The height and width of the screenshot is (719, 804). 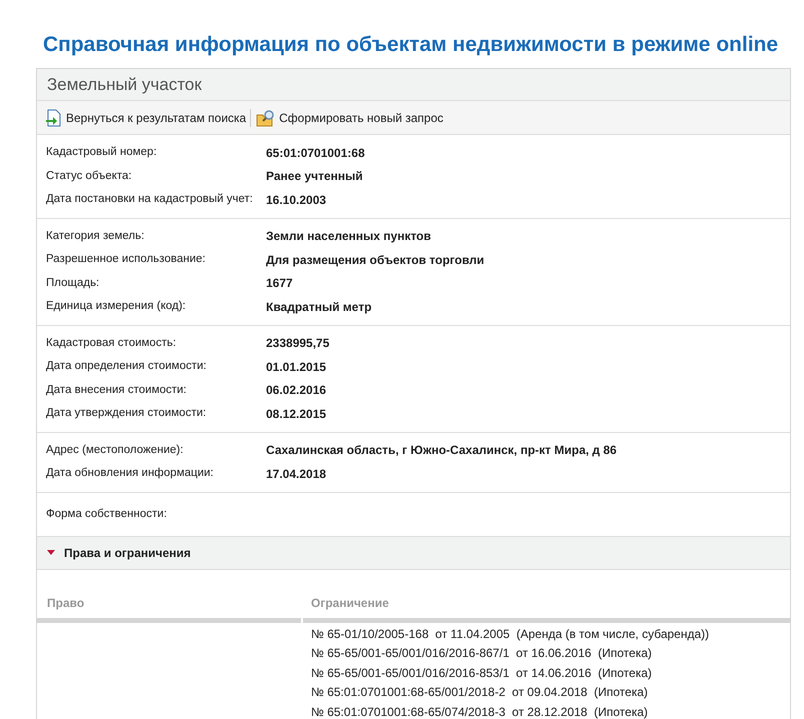 What do you see at coordinates (127, 414) in the screenshot?
I see `field-label: Дата утверждения стоимости:` at bounding box center [127, 414].